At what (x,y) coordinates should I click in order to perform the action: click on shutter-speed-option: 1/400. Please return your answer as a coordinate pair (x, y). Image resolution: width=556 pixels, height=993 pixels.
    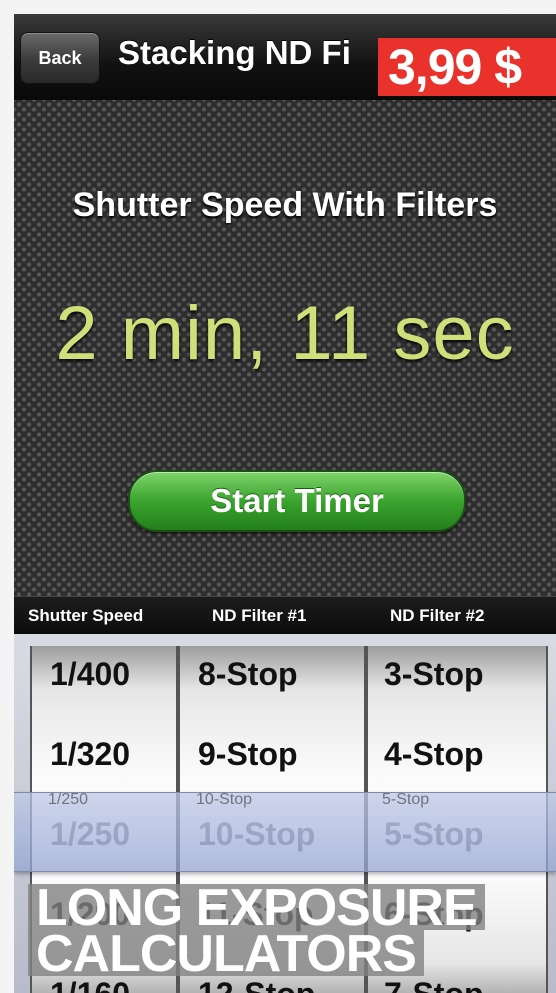
    Looking at the image, I should click on (104, 680).